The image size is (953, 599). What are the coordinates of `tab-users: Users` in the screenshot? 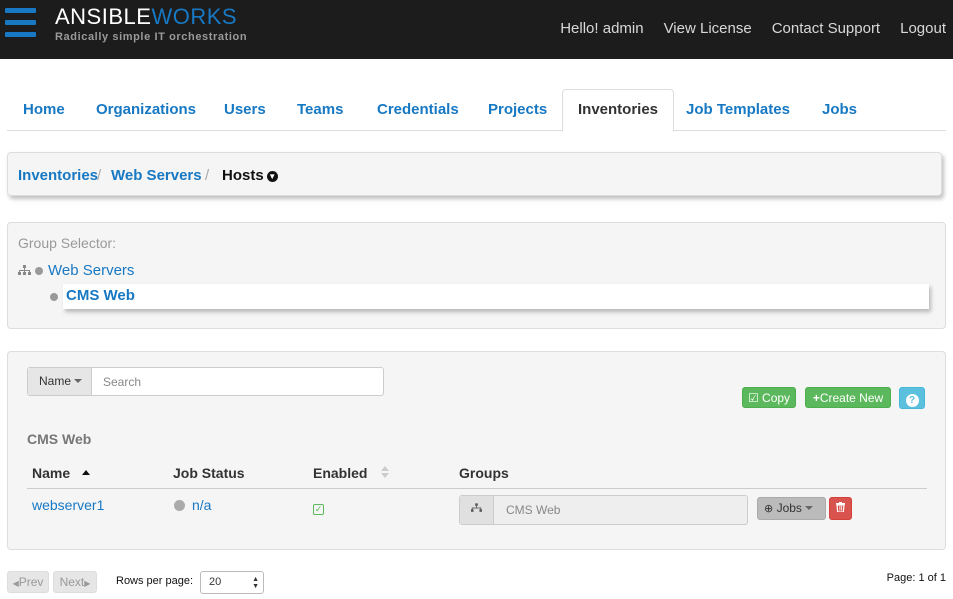 It's located at (245, 110).